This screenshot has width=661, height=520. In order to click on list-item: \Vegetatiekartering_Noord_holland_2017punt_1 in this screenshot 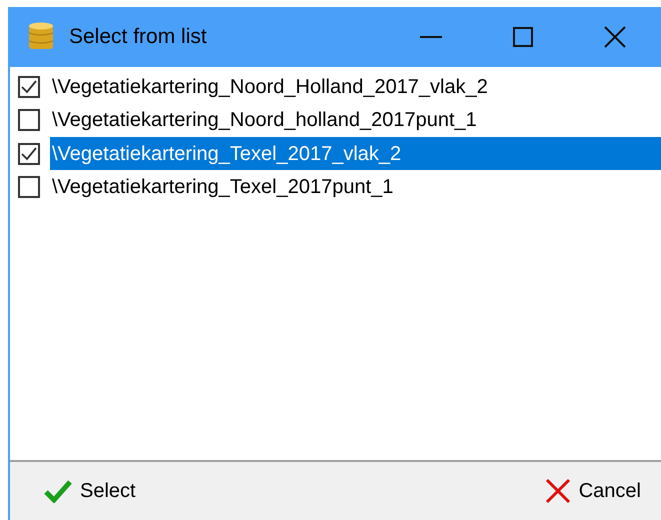, I will do `click(355, 120)`.